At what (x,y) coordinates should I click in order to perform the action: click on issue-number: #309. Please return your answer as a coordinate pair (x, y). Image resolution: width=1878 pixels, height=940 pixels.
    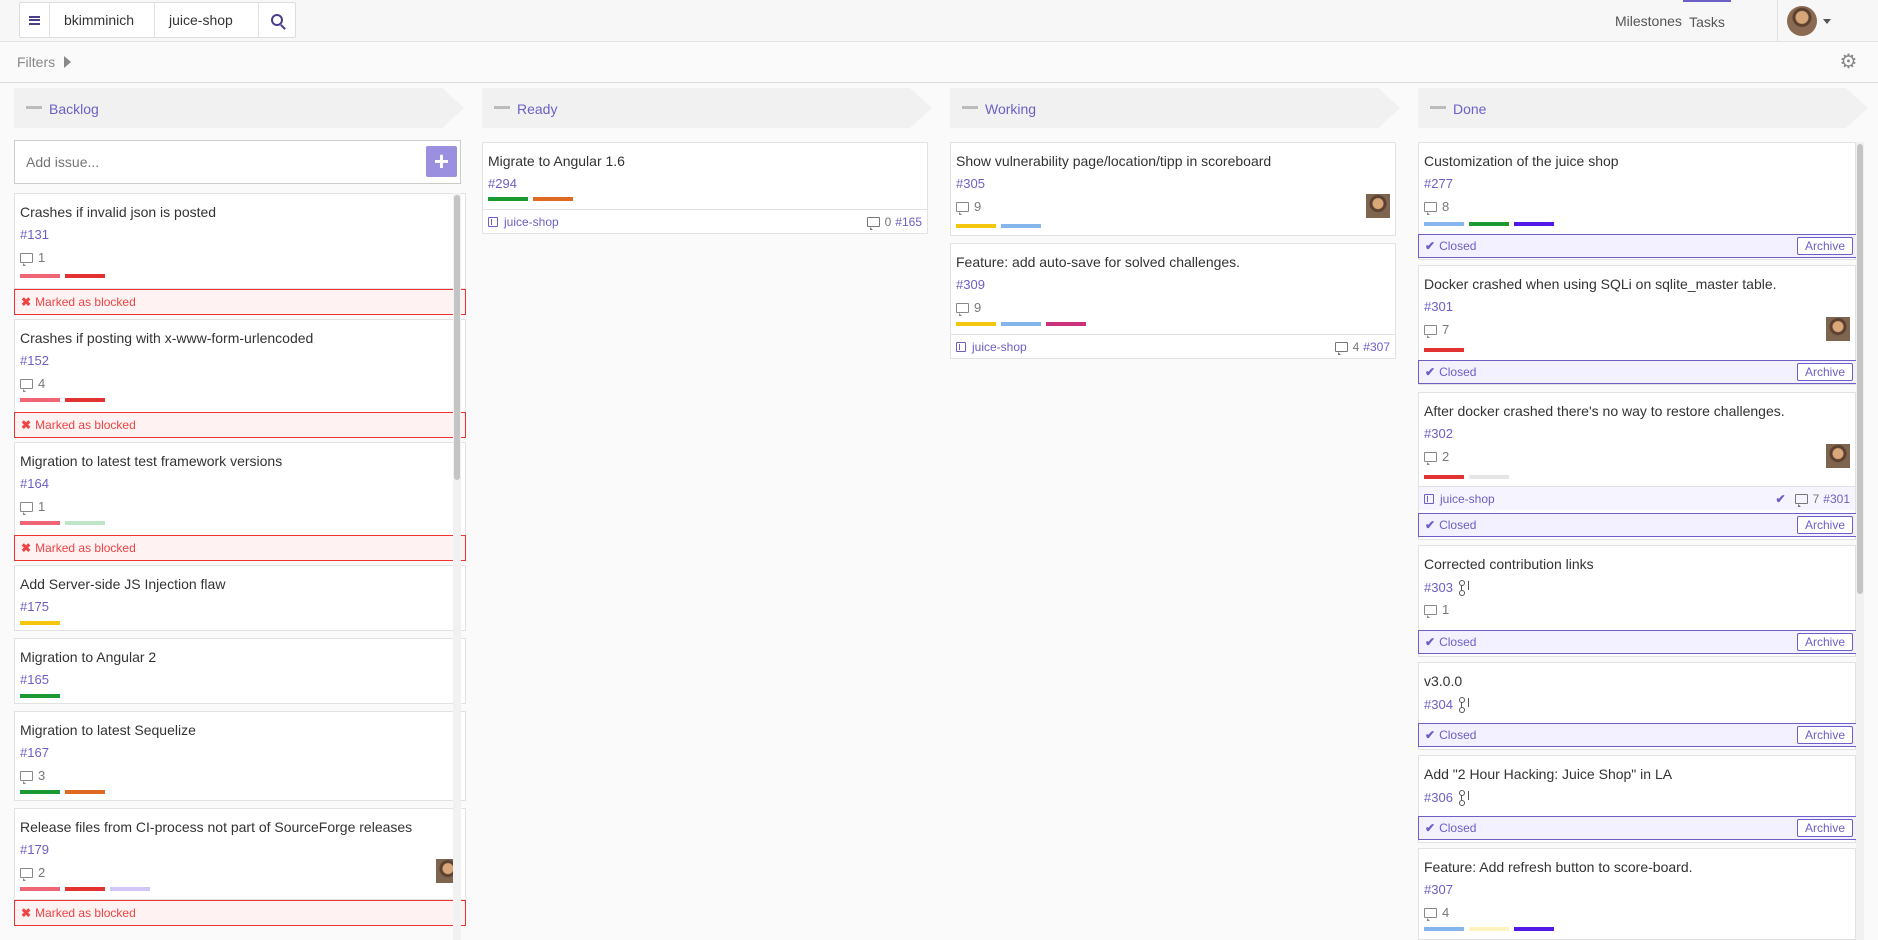
    Looking at the image, I should click on (970, 284).